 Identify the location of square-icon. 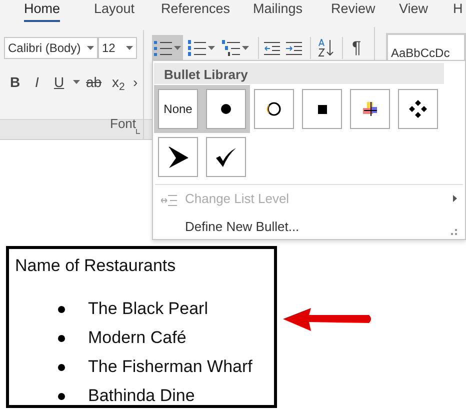
(322, 109).